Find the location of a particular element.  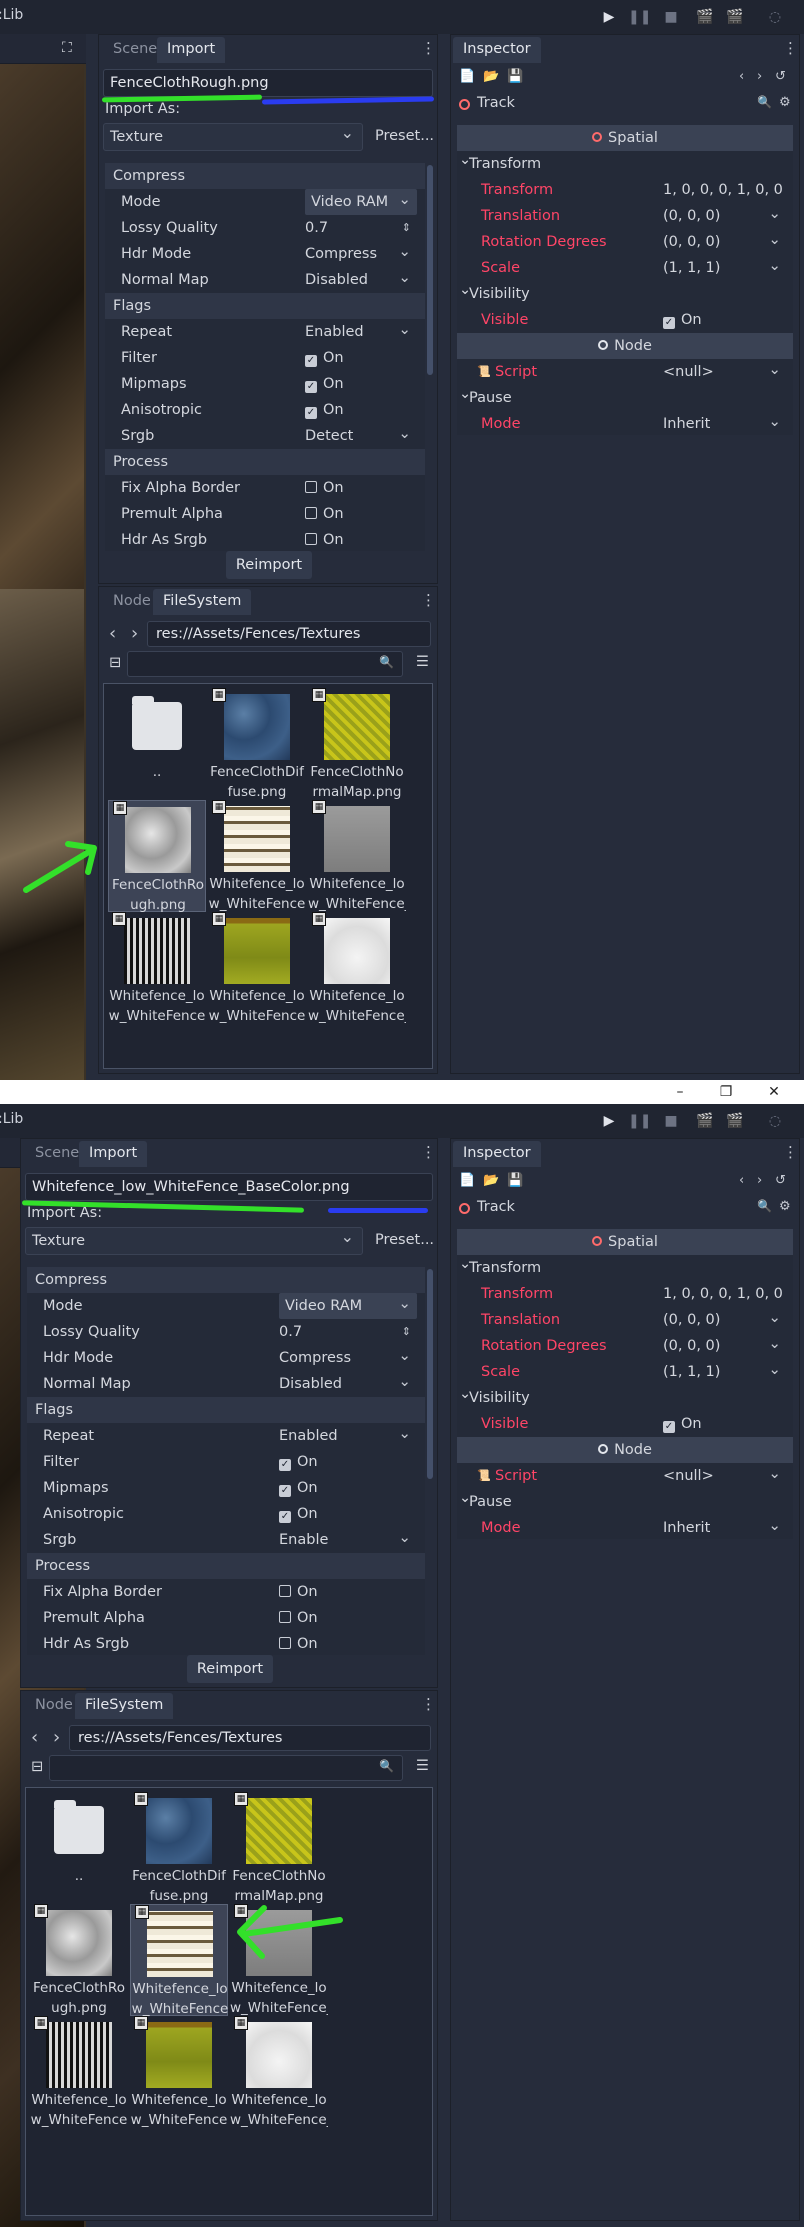

property-value: Compress ⌄ is located at coordinates (348, 1358).